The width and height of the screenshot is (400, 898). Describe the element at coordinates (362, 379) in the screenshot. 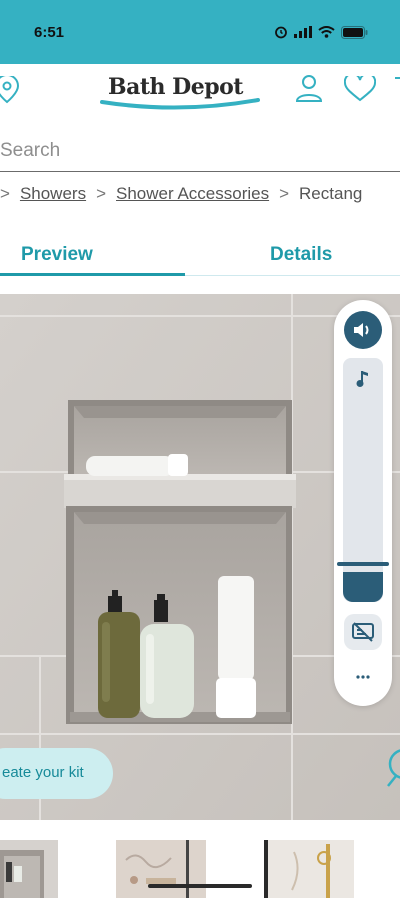

I see `music-note-icon` at that location.